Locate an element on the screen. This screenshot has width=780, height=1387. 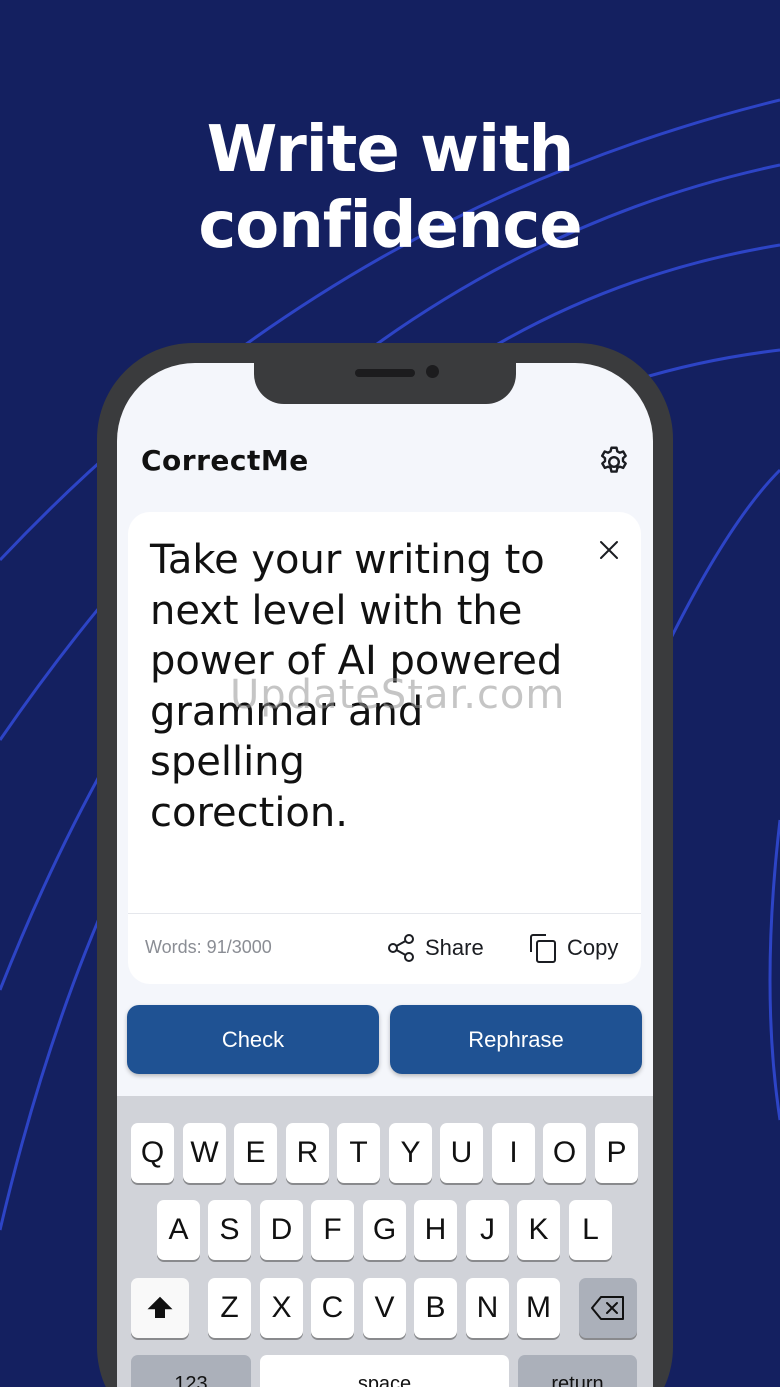
key-i: I is located at coordinates (513, 1153).